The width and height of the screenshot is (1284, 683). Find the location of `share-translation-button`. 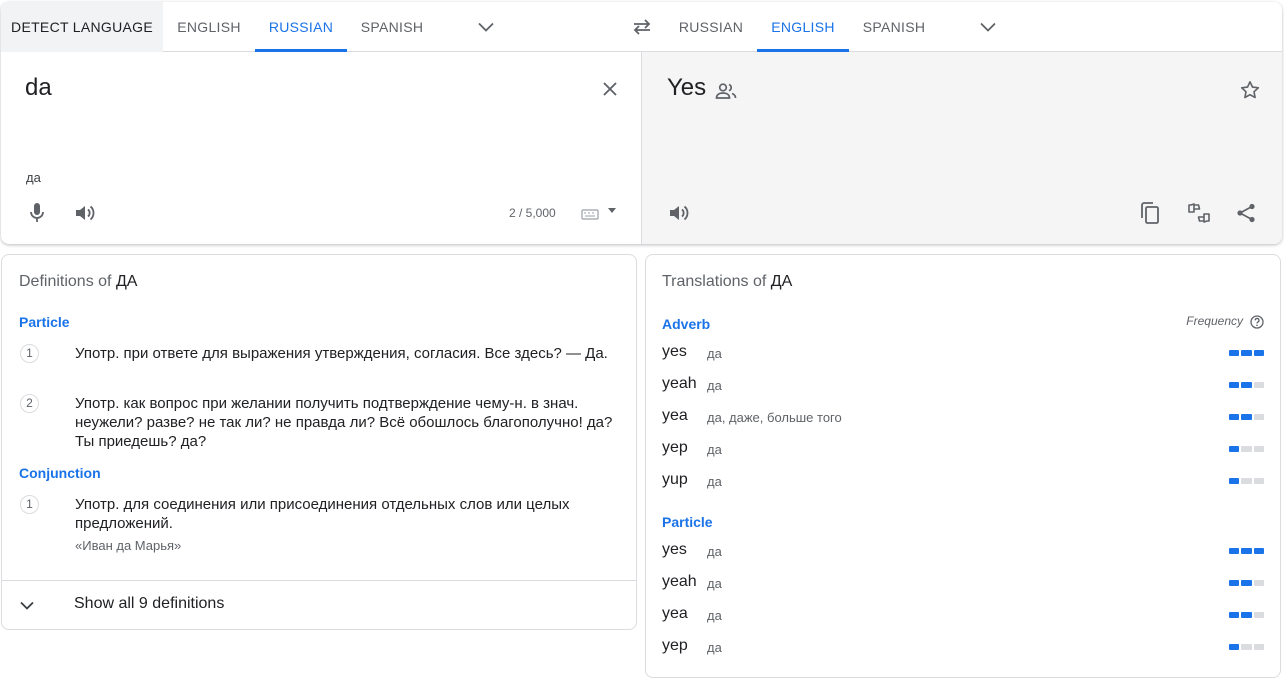

share-translation-button is located at coordinates (1246, 213).